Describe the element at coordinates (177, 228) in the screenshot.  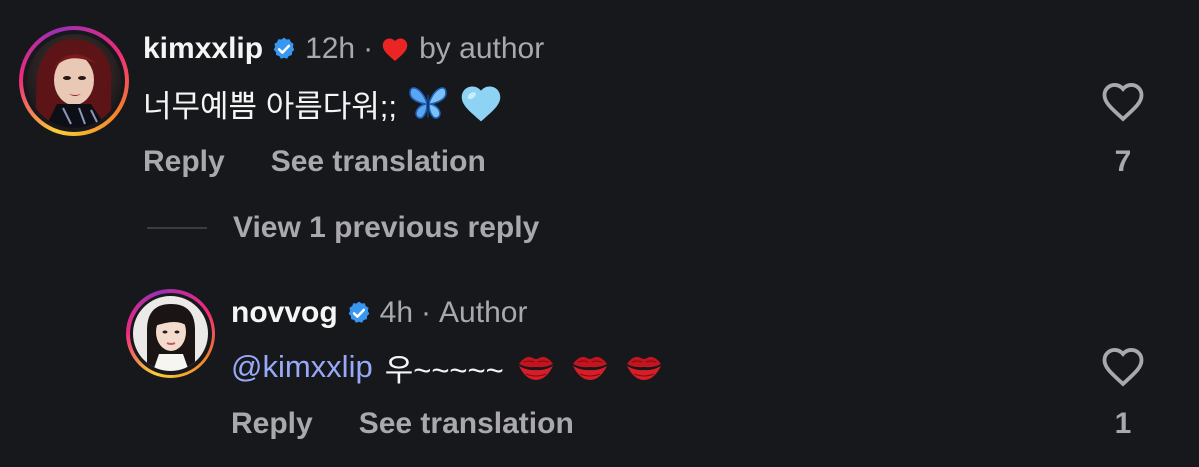
I see `replies-divider-line` at that location.